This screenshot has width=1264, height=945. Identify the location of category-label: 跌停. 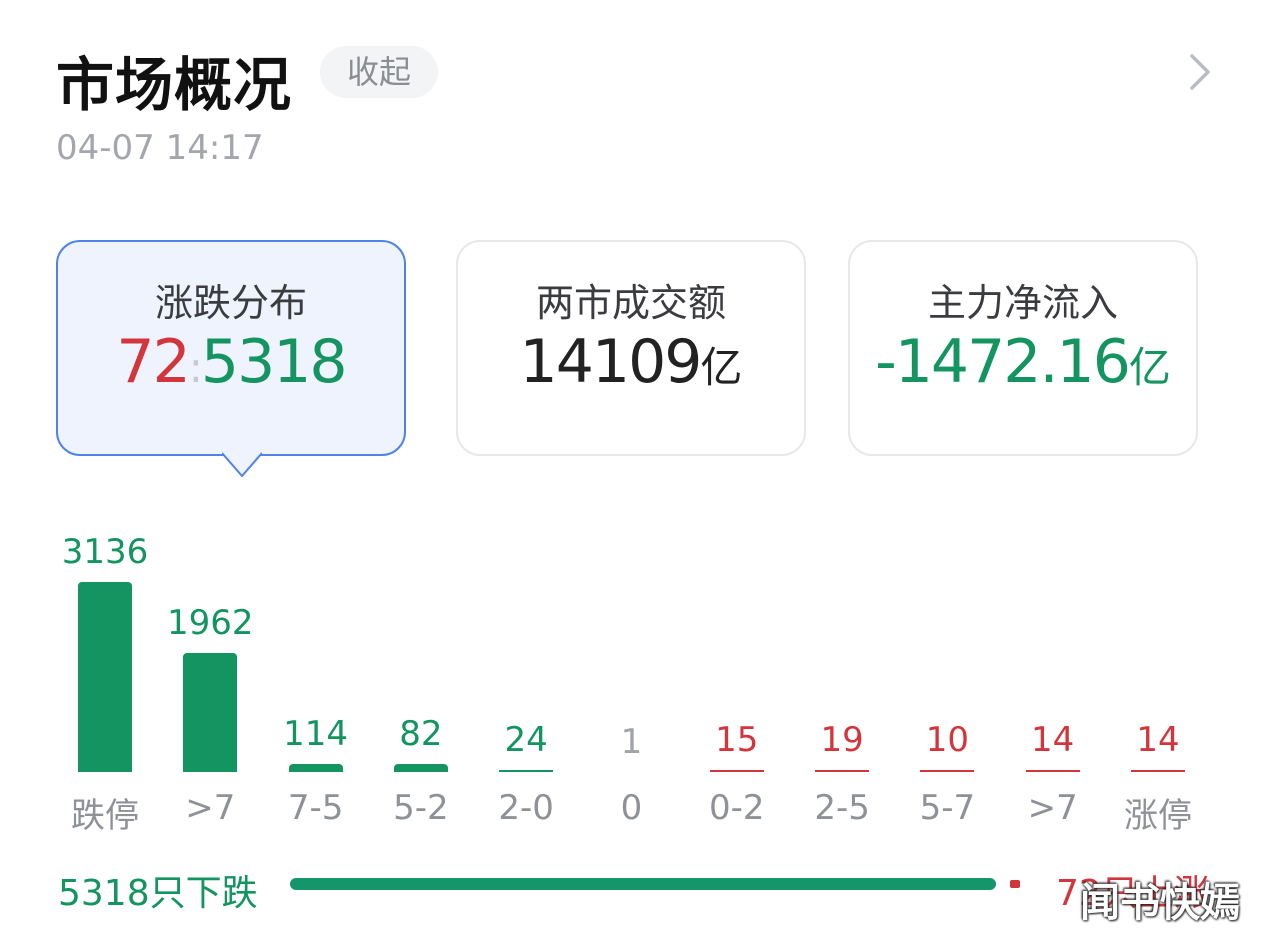
(105, 816).